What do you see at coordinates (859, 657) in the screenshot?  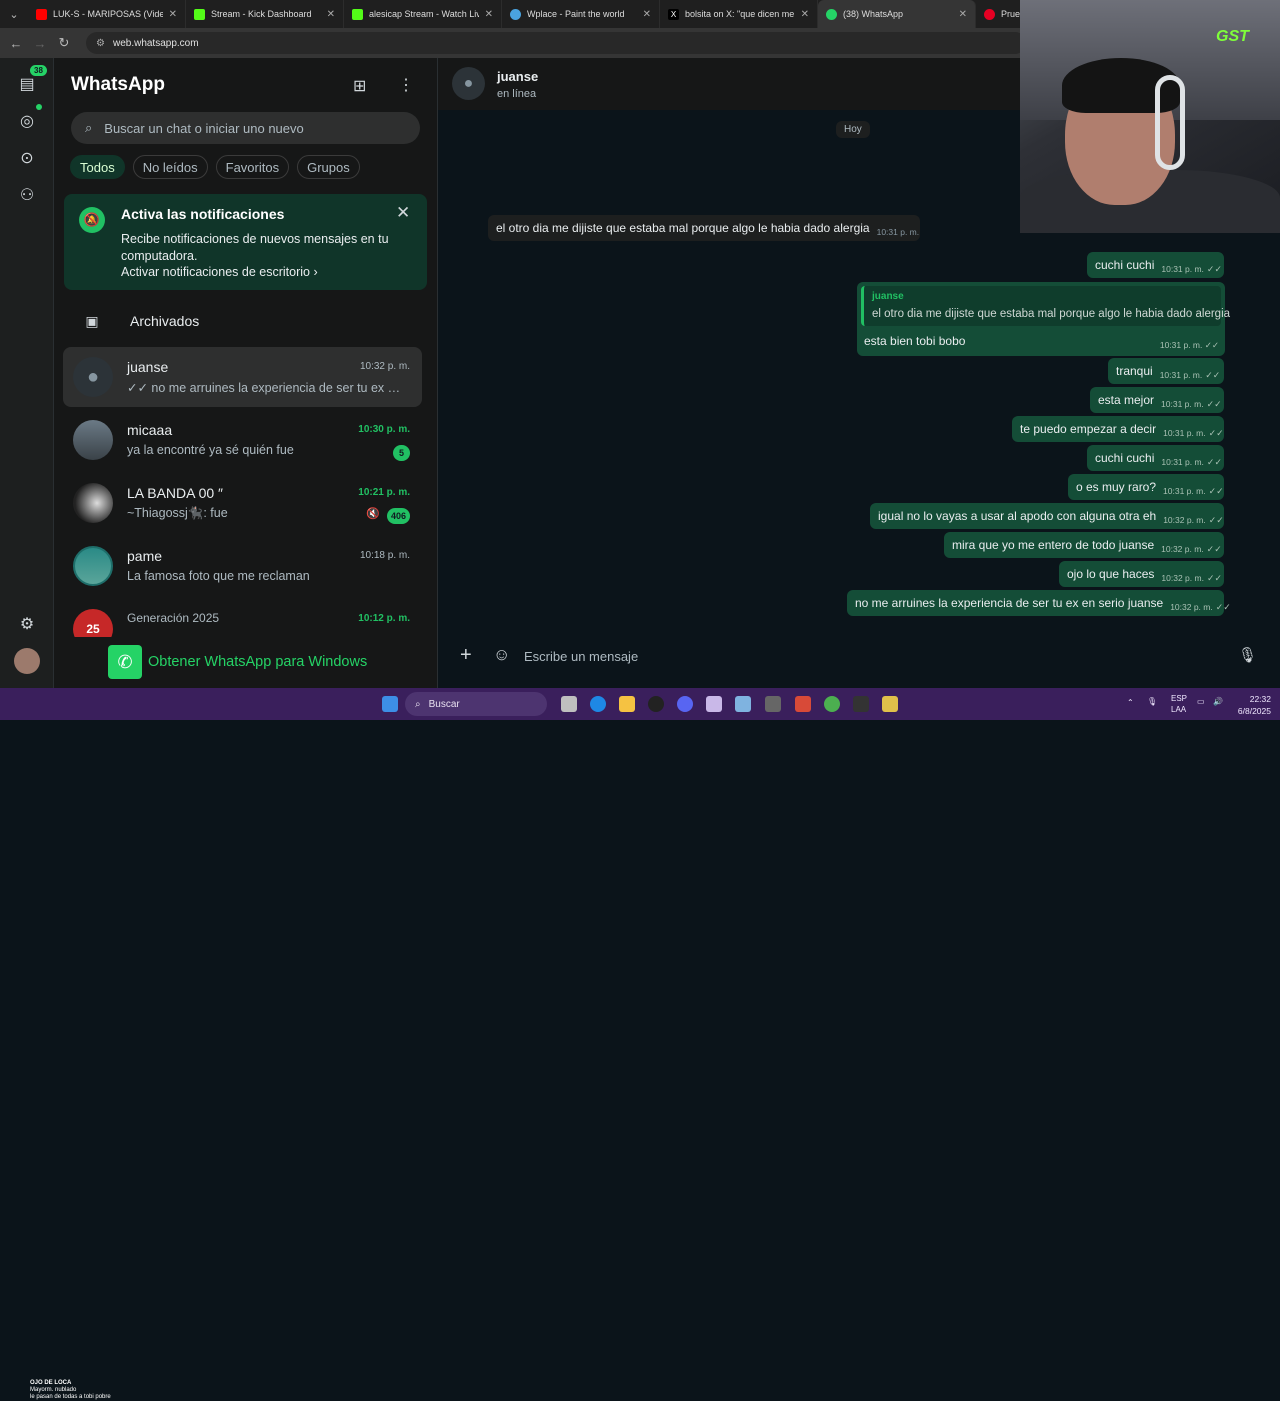 I see `message-composer: + ☺ Escribe un mensaje 🎙` at bounding box center [859, 657].